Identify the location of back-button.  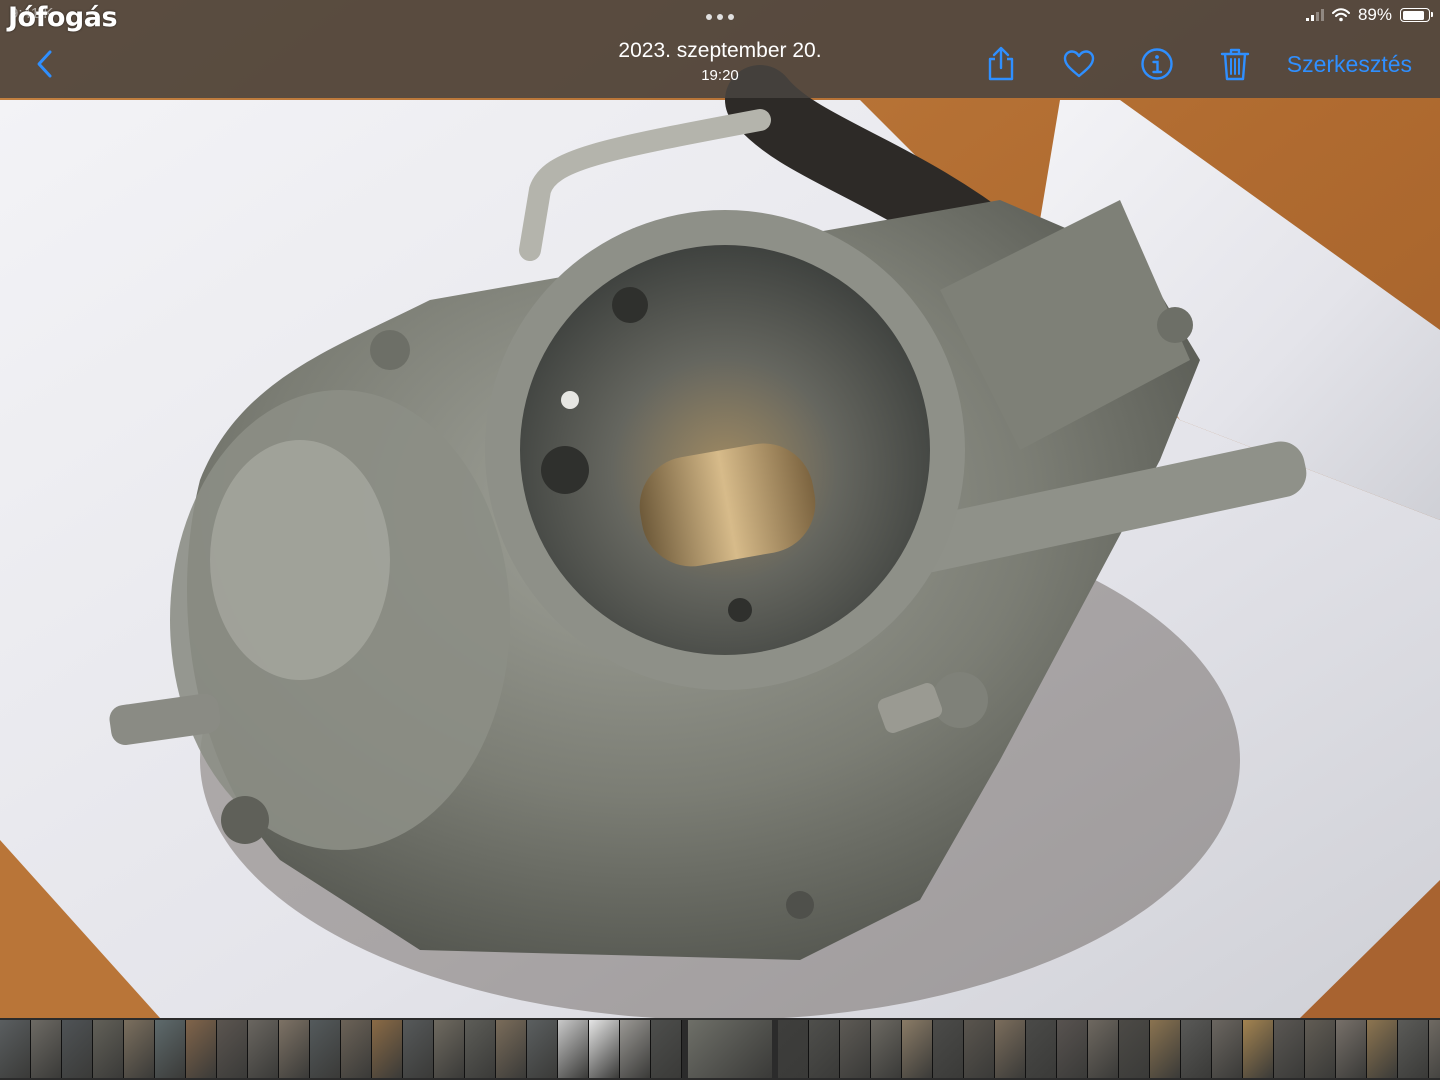
(44, 64).